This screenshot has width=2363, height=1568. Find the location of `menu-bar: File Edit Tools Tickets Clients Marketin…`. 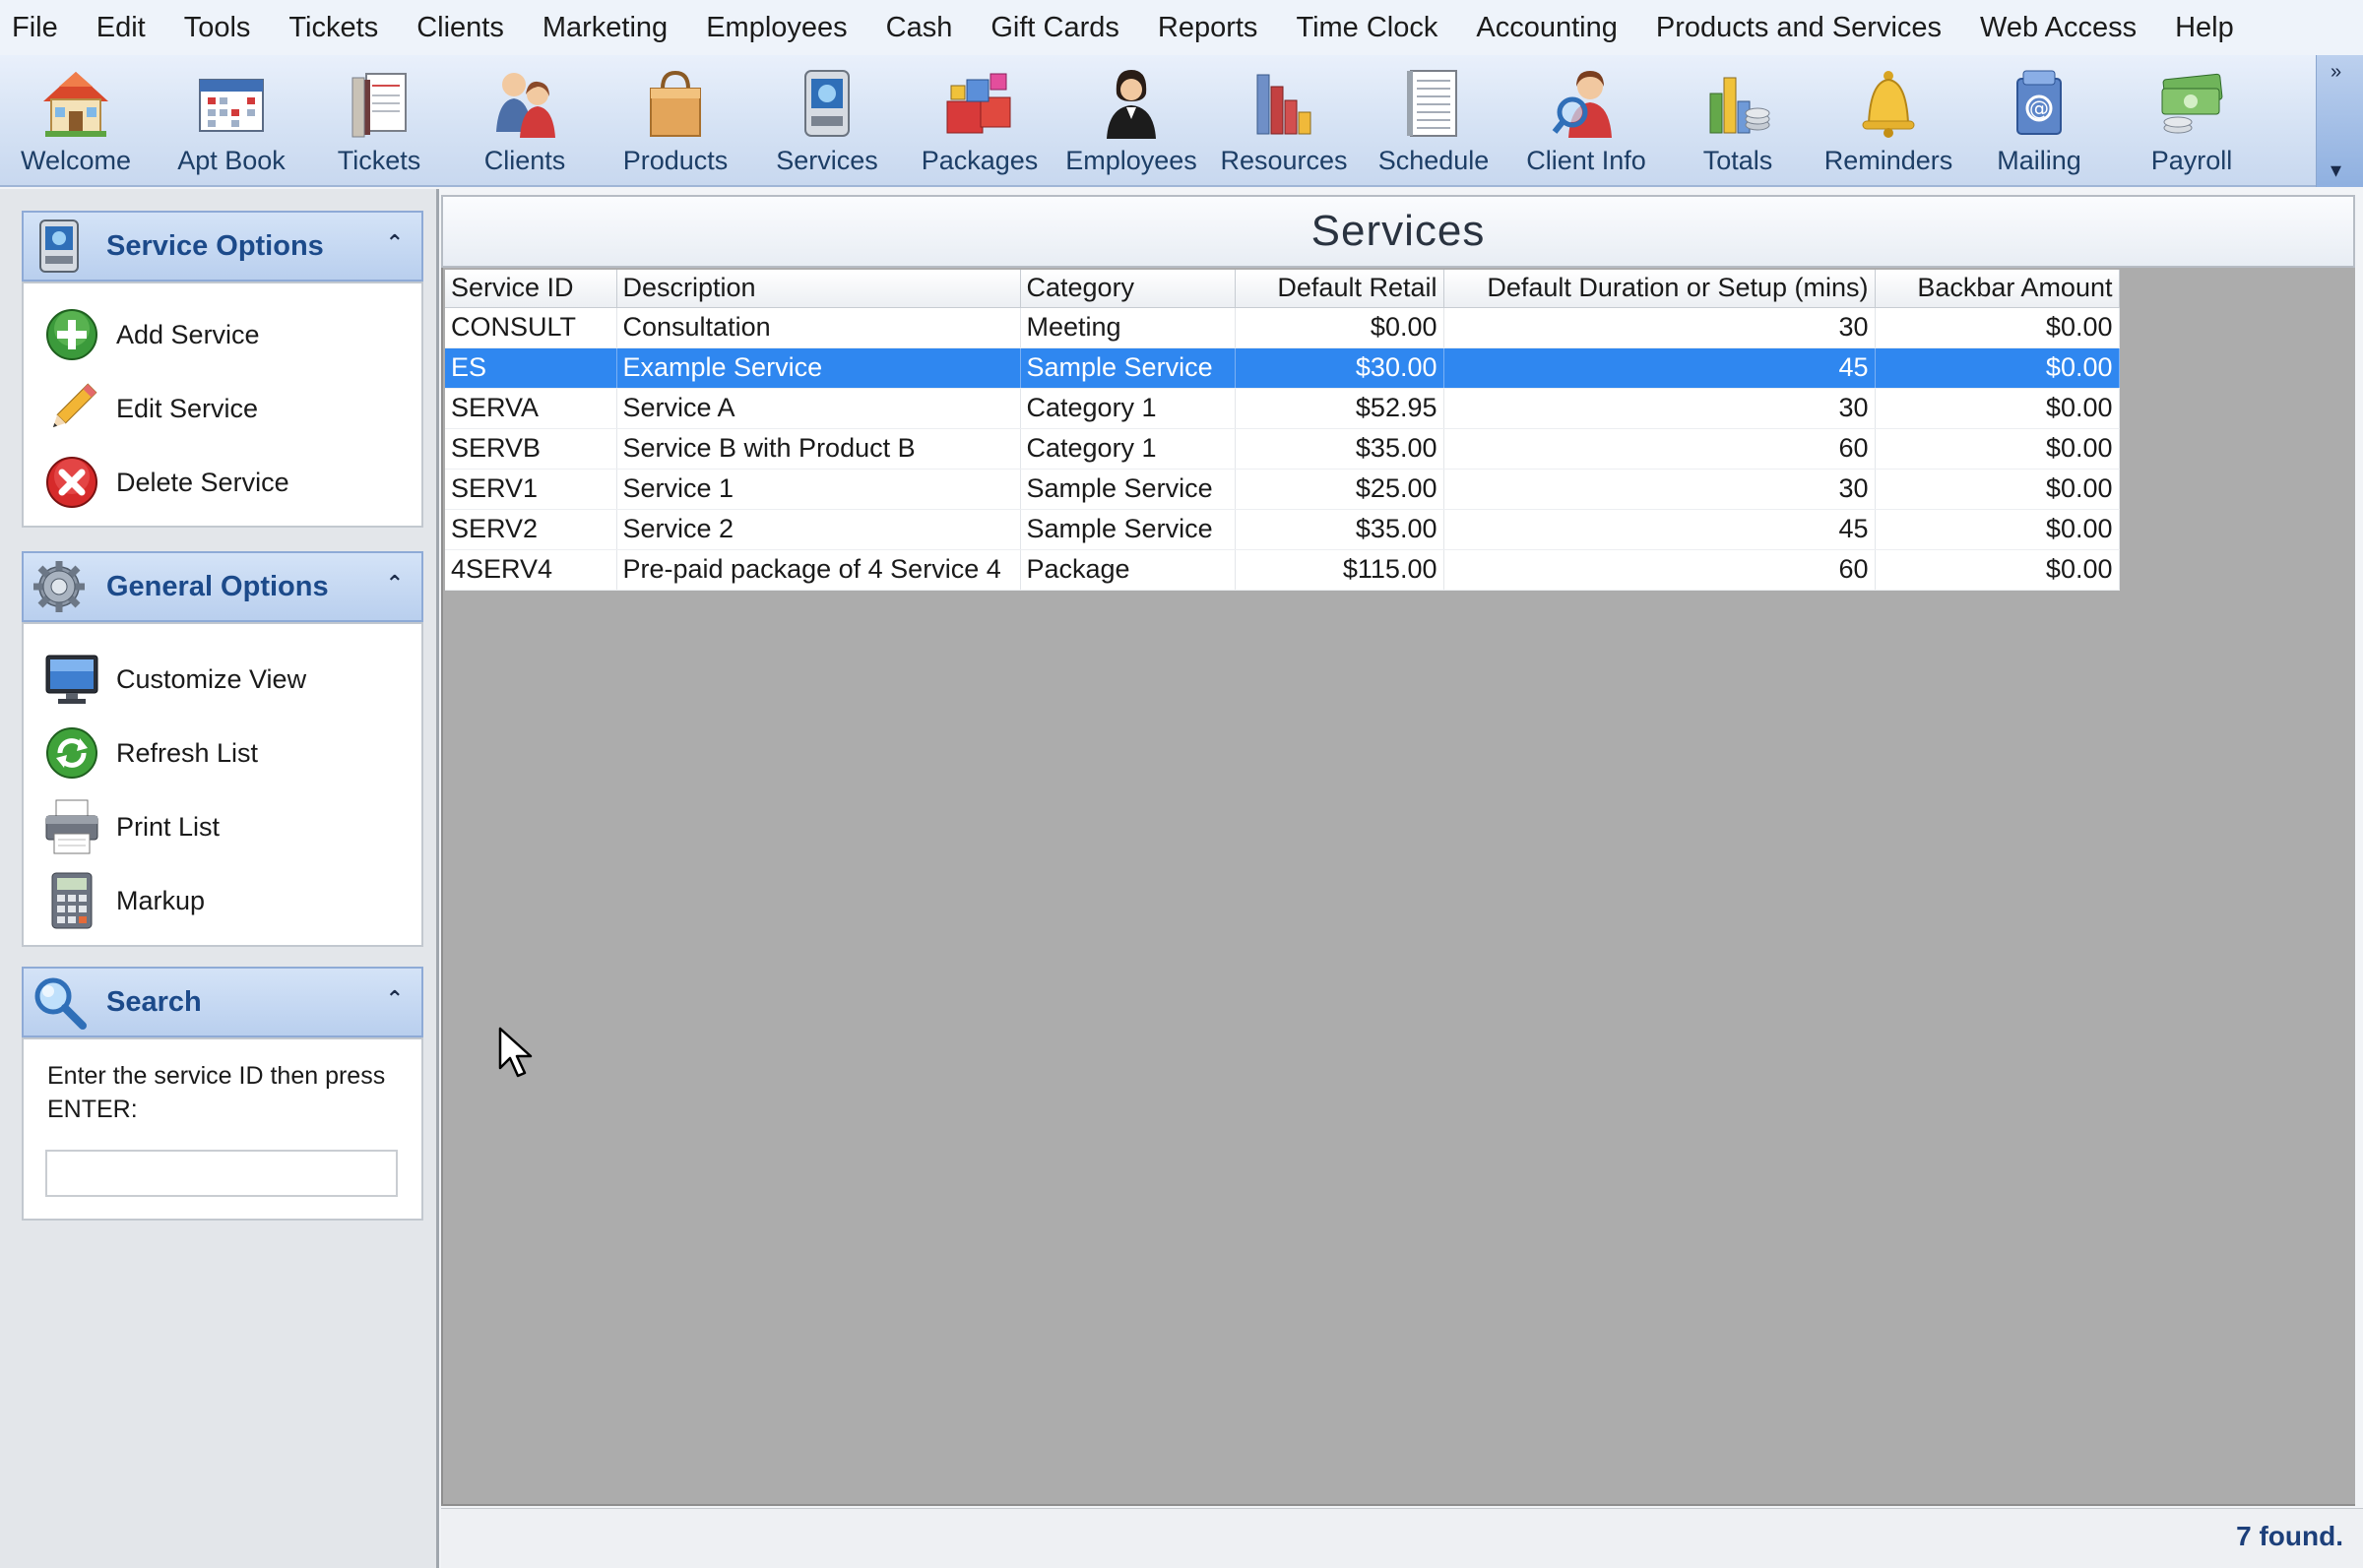

menu-bar: File Edit Tools Tickets Clients Marketin… is located at coordinates (1181, 27).